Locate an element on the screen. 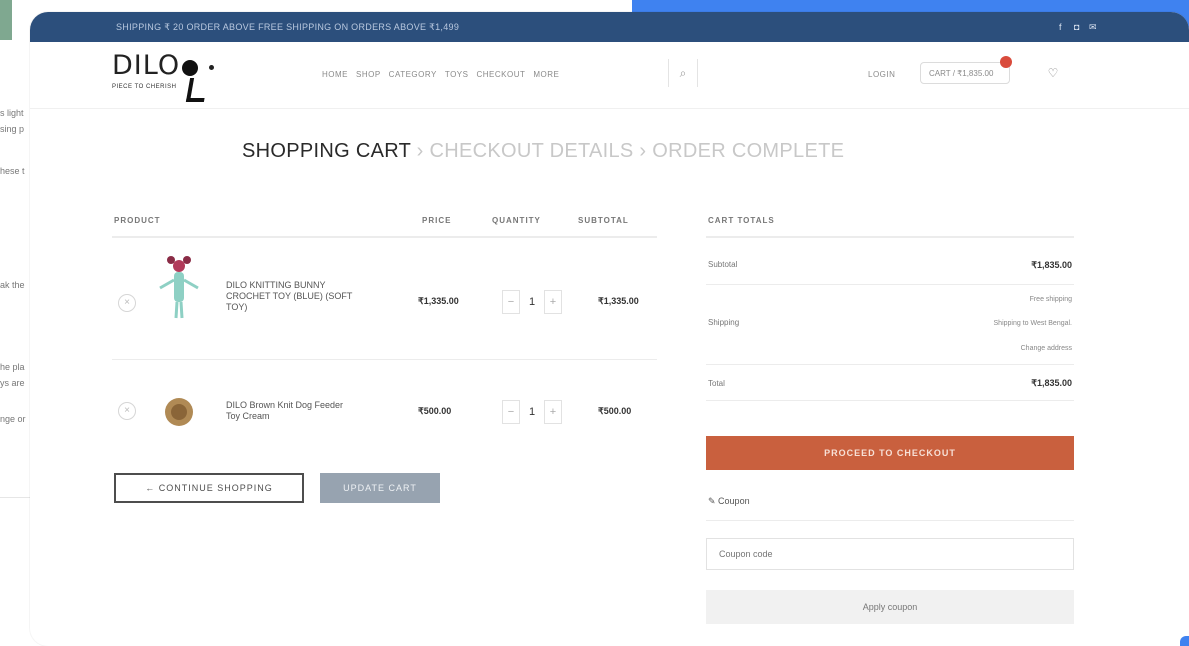 The image size is (1189, 646). coupon-heading: ✎ Coupon is located at coordinates (729, 501).